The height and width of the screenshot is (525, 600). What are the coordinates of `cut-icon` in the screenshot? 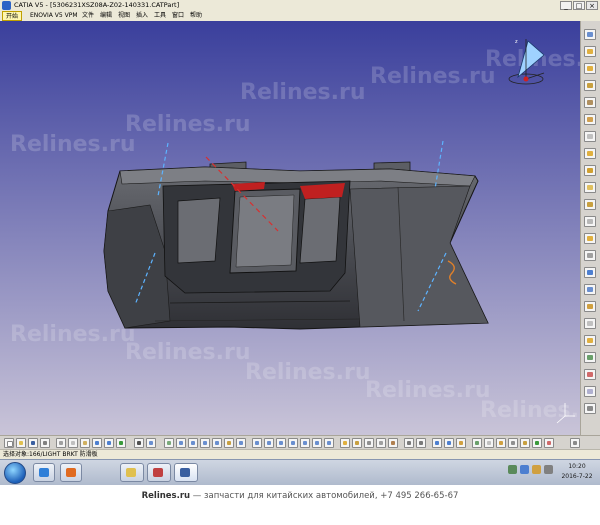 It's located at (61, 443).